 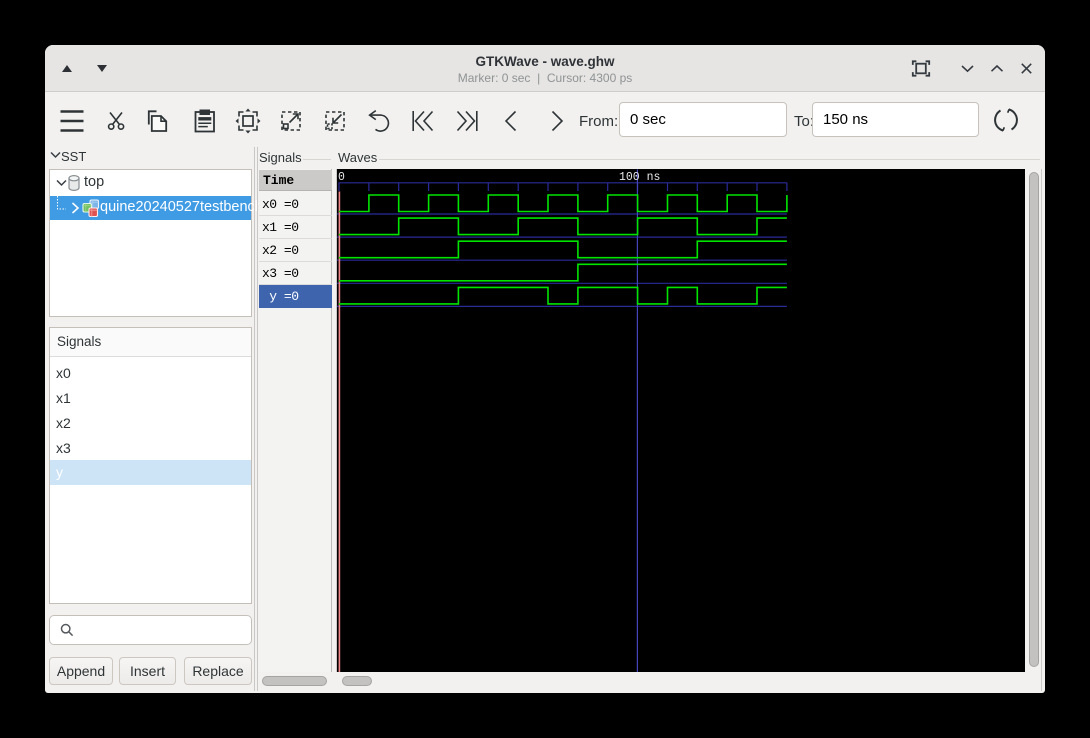 What do you see at coordinates (341, 177) in the screenshot?
I see `svg-text: 0` at bounding box center [341, 177].